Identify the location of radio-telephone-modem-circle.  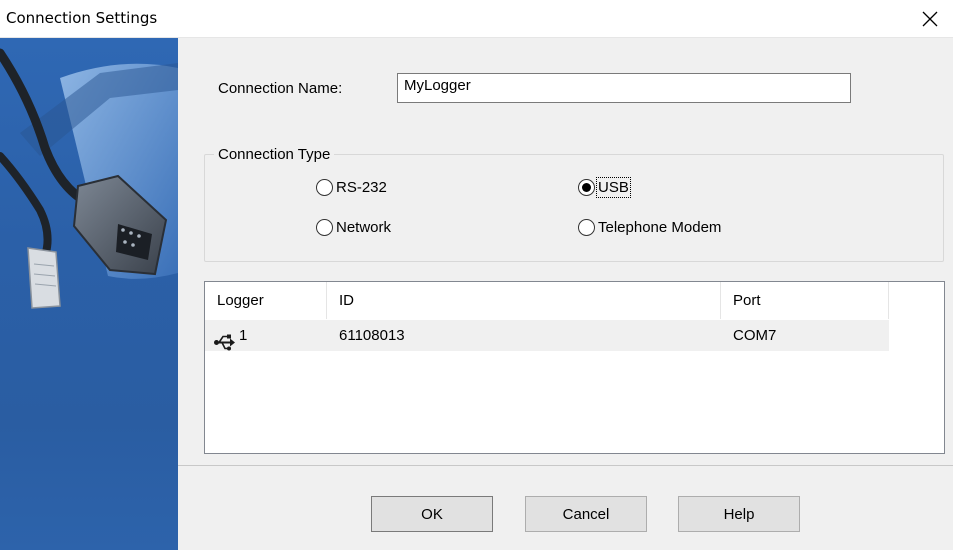
(586, 227).